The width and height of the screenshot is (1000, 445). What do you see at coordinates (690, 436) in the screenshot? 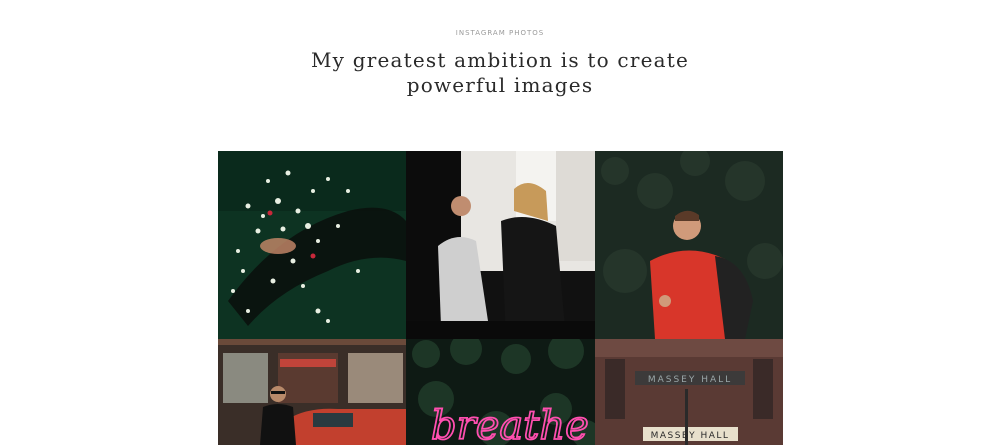
I see `building-sign: MASSEY HALL` at bounding box center [690, 436].